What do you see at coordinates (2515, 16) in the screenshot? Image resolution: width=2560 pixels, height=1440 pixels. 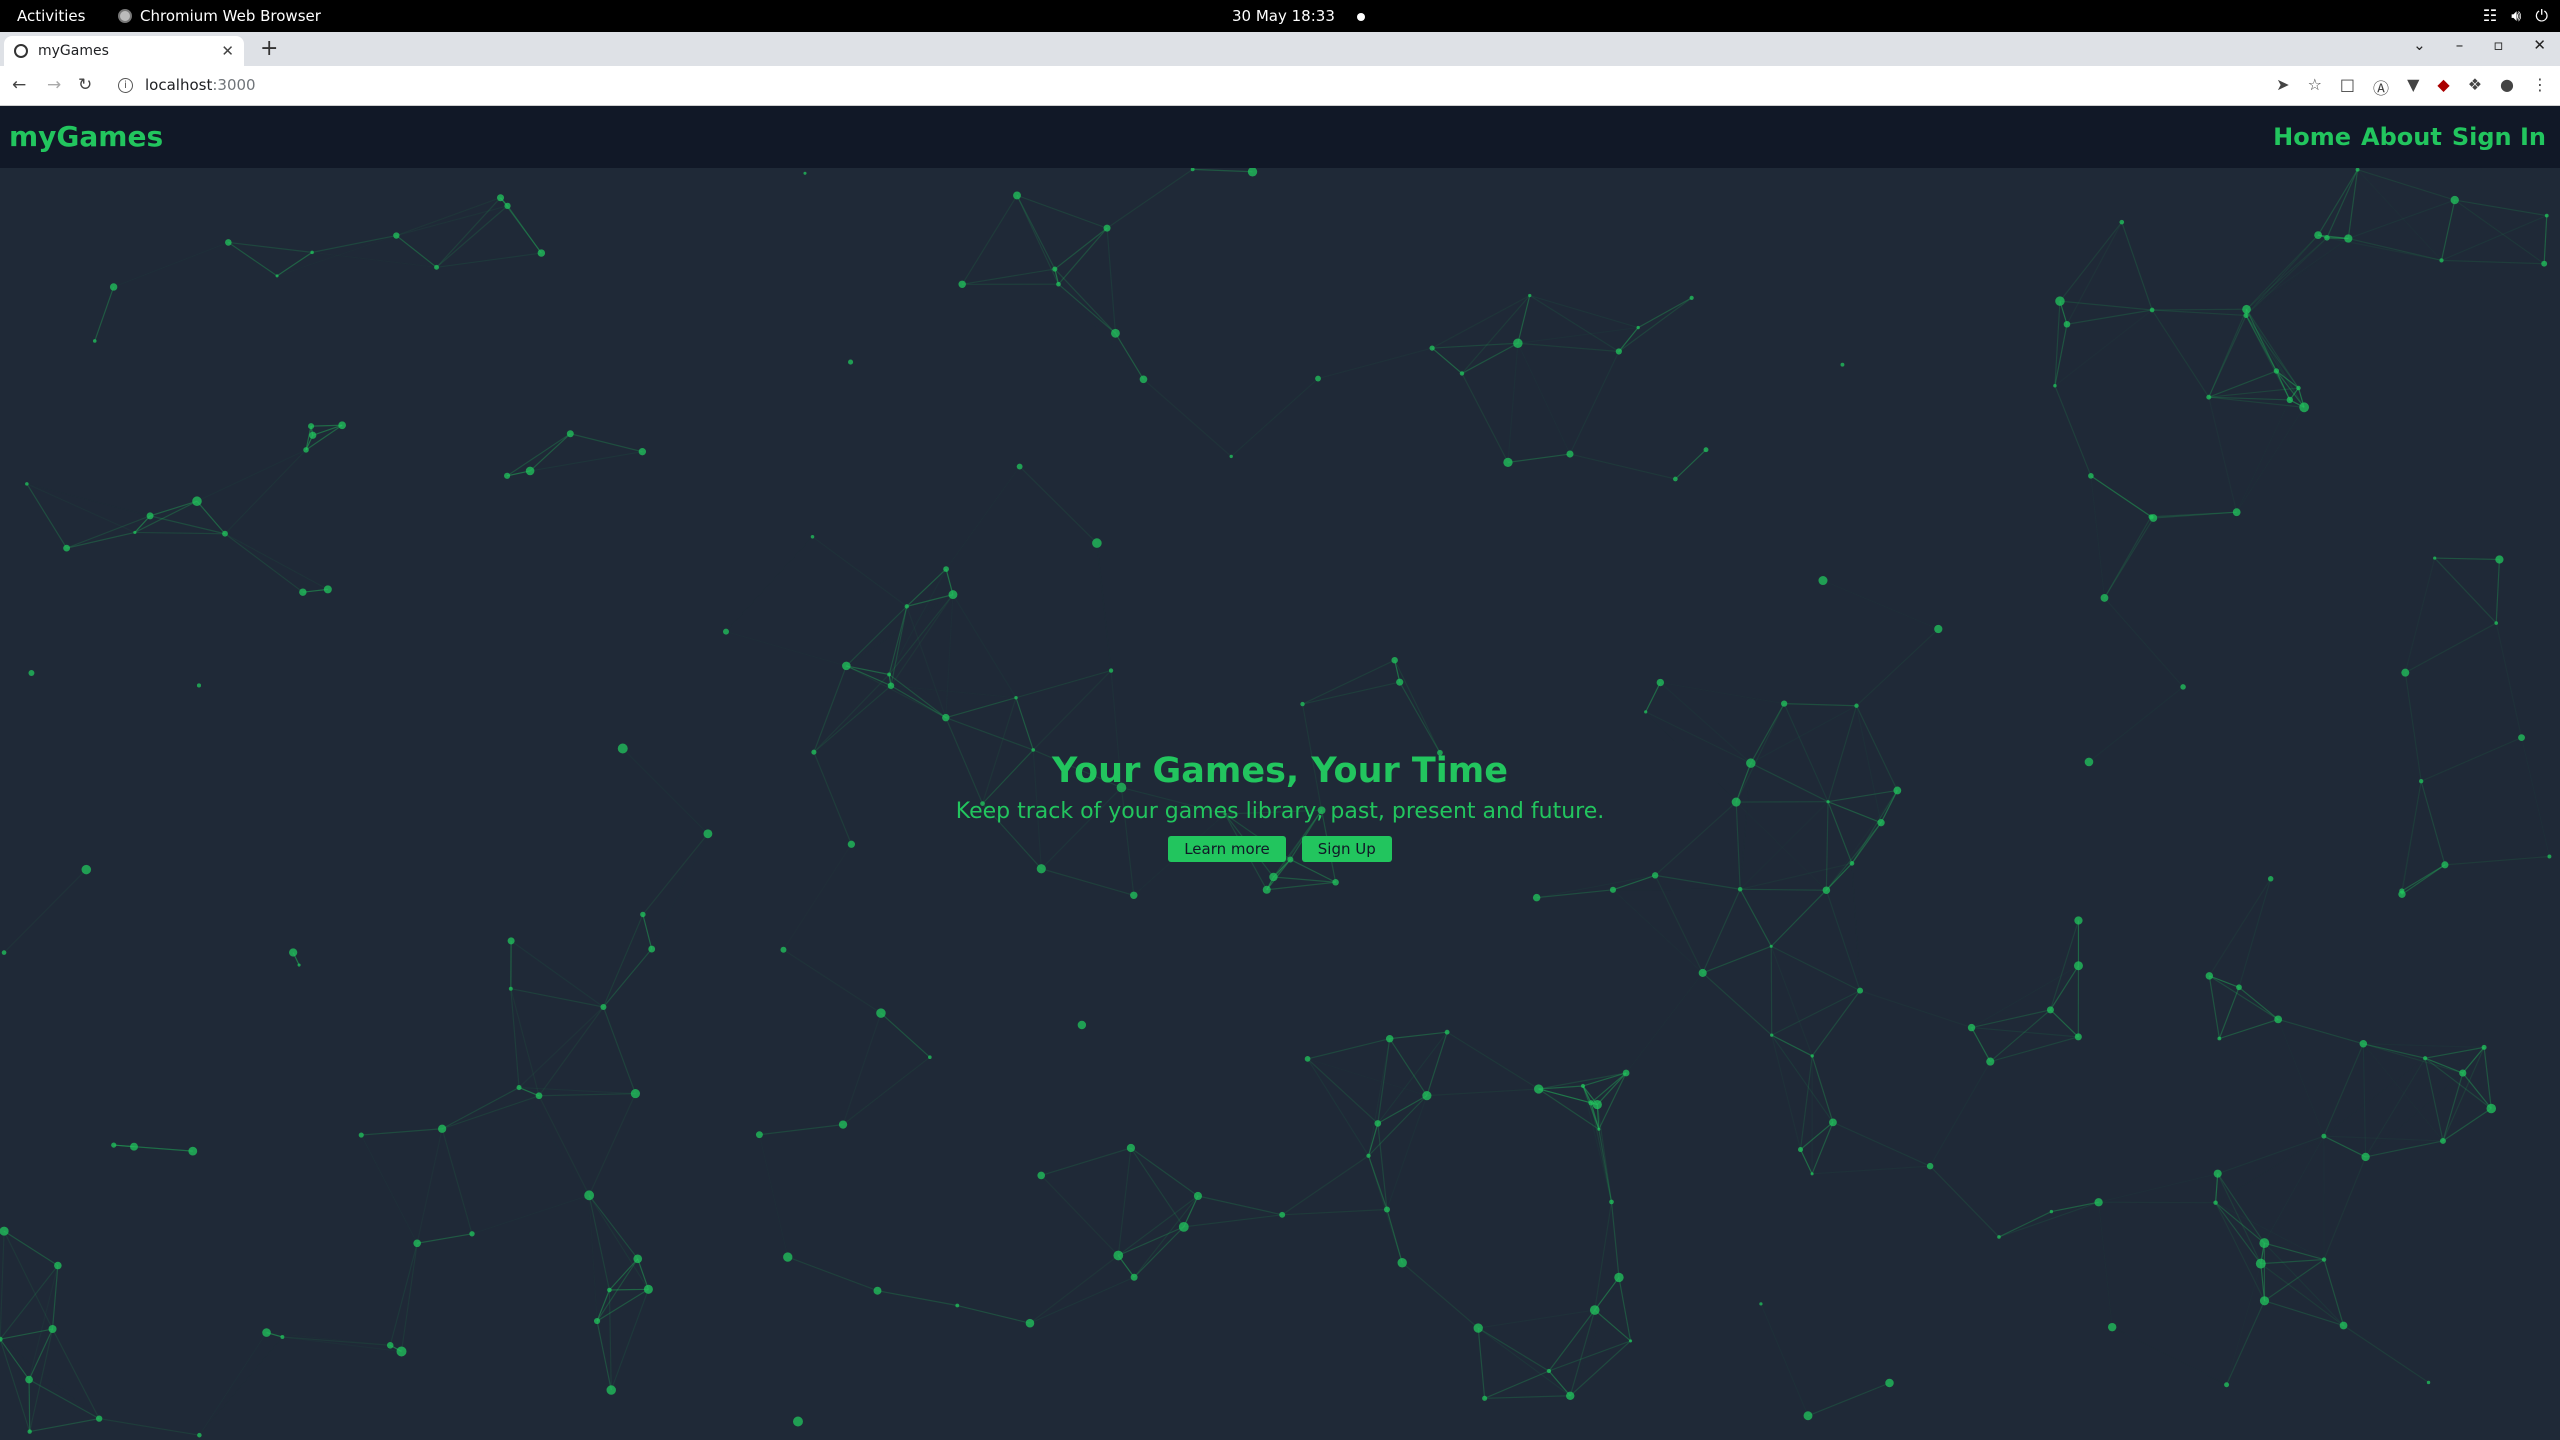 I see `system-tray: ☷ 🔊︎ ⏻` at bounding box center [2515, 16].